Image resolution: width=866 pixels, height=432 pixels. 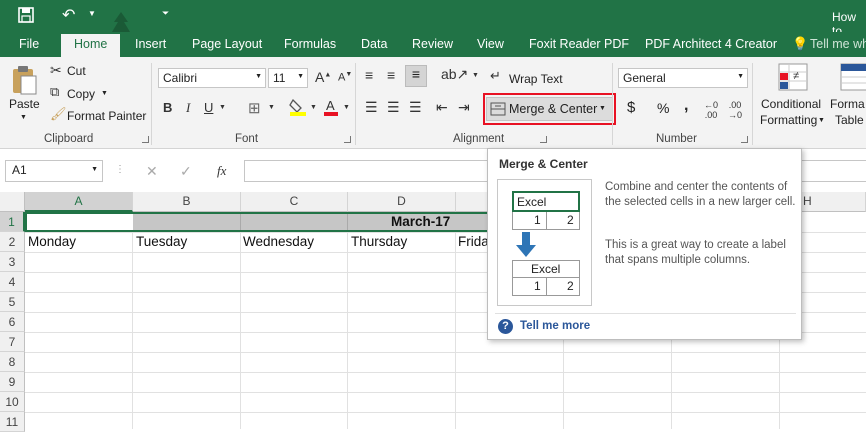 I want to click on decrease-font-icon: A▼, so click(x=345, y=77).